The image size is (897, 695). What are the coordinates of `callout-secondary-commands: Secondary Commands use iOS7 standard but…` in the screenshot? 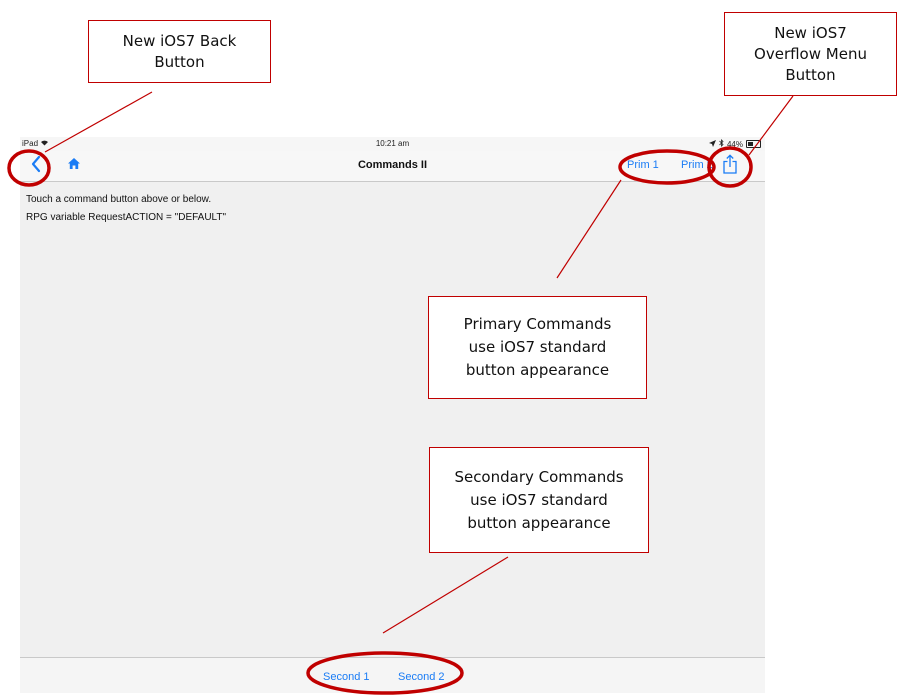 It's located at (539, 500).